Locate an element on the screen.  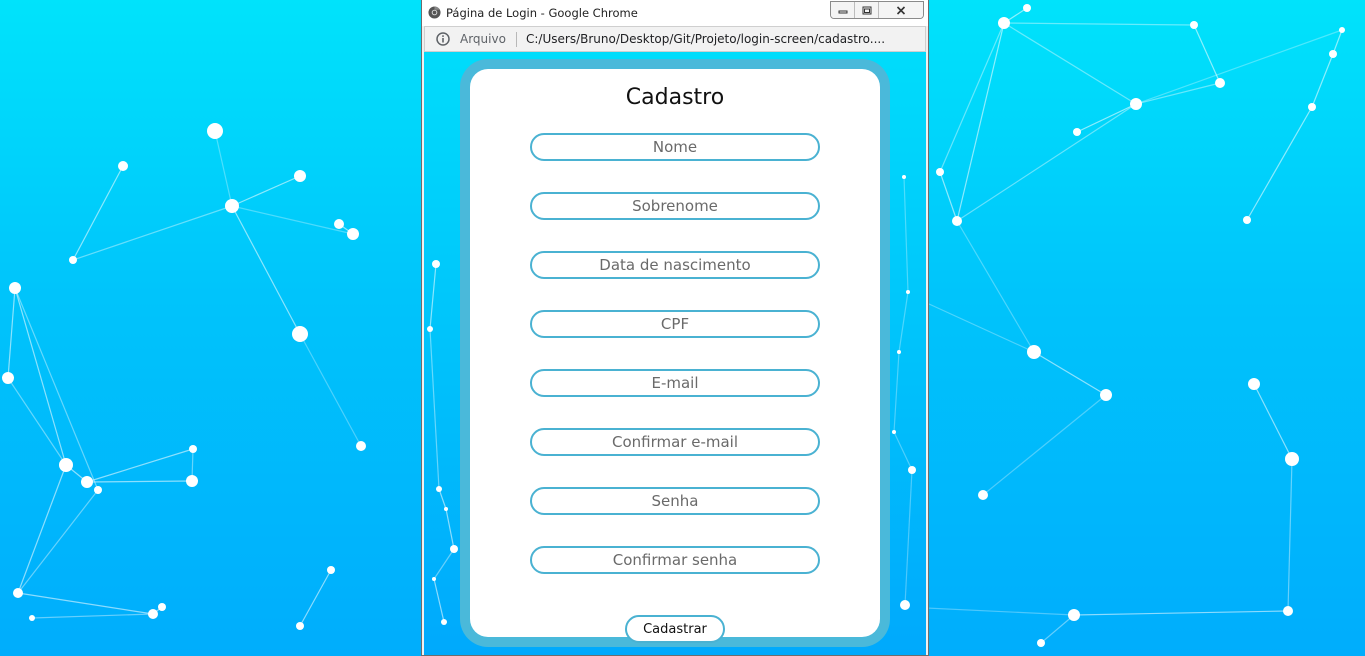
password-input is located at coordinates (675, 501).